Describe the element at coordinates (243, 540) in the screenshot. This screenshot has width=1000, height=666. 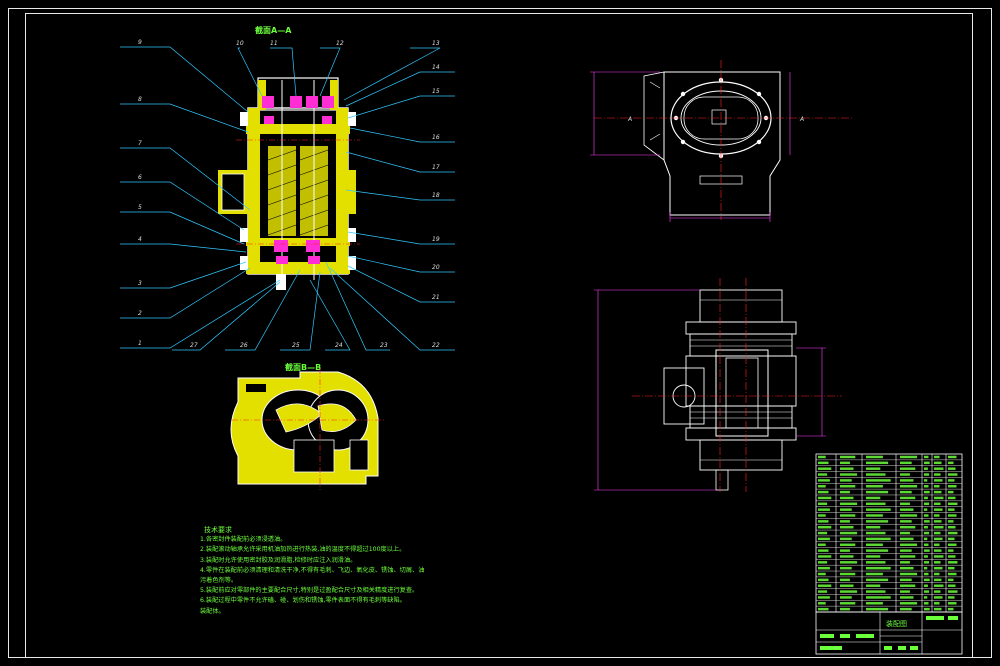
I see `note-line-1: 1.各密封件装配前必须浸透油。` at that location.